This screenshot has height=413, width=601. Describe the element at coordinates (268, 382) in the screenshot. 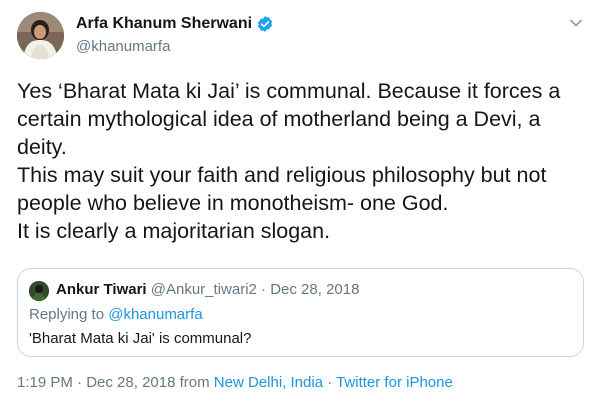

I see `location-link: New Delhi, India` at that location.